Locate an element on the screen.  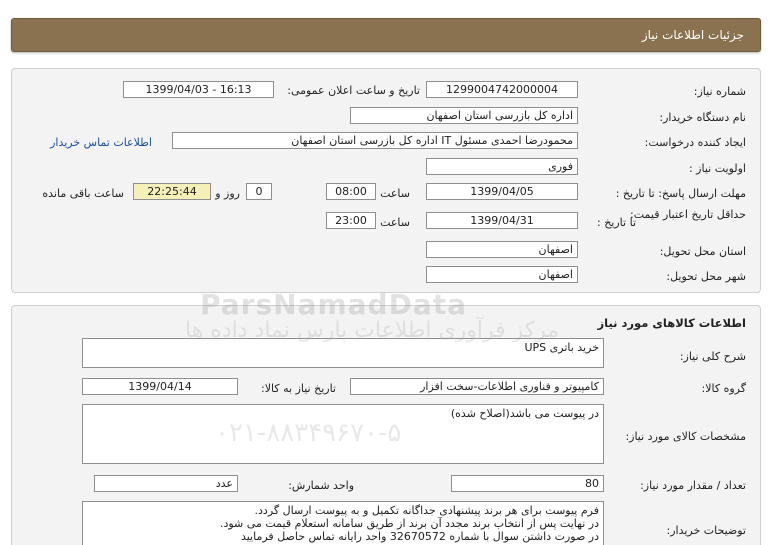
need-date-field: 1399/04/14 is located at coordinates (160, 386).